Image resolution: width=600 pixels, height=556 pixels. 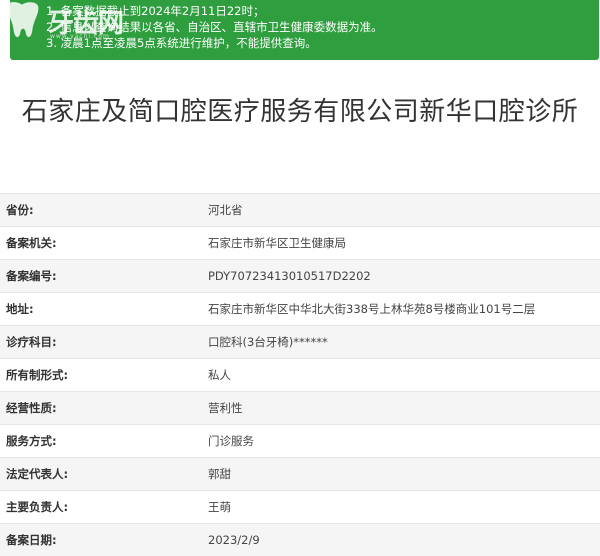 I want to click on table-row: 主要负责人: 王萌, so click(x=300, y=506).